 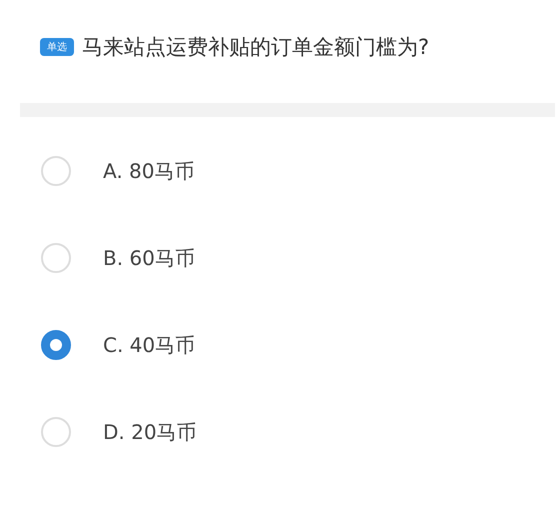 What do you see at coordinates (149, 345) in the screenshot?
I see `option-label: C. 40马币` at bounding box center [149, 345].